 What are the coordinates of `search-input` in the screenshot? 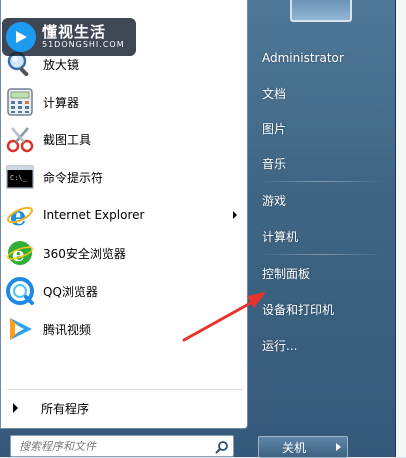 It's located at (111, 446).